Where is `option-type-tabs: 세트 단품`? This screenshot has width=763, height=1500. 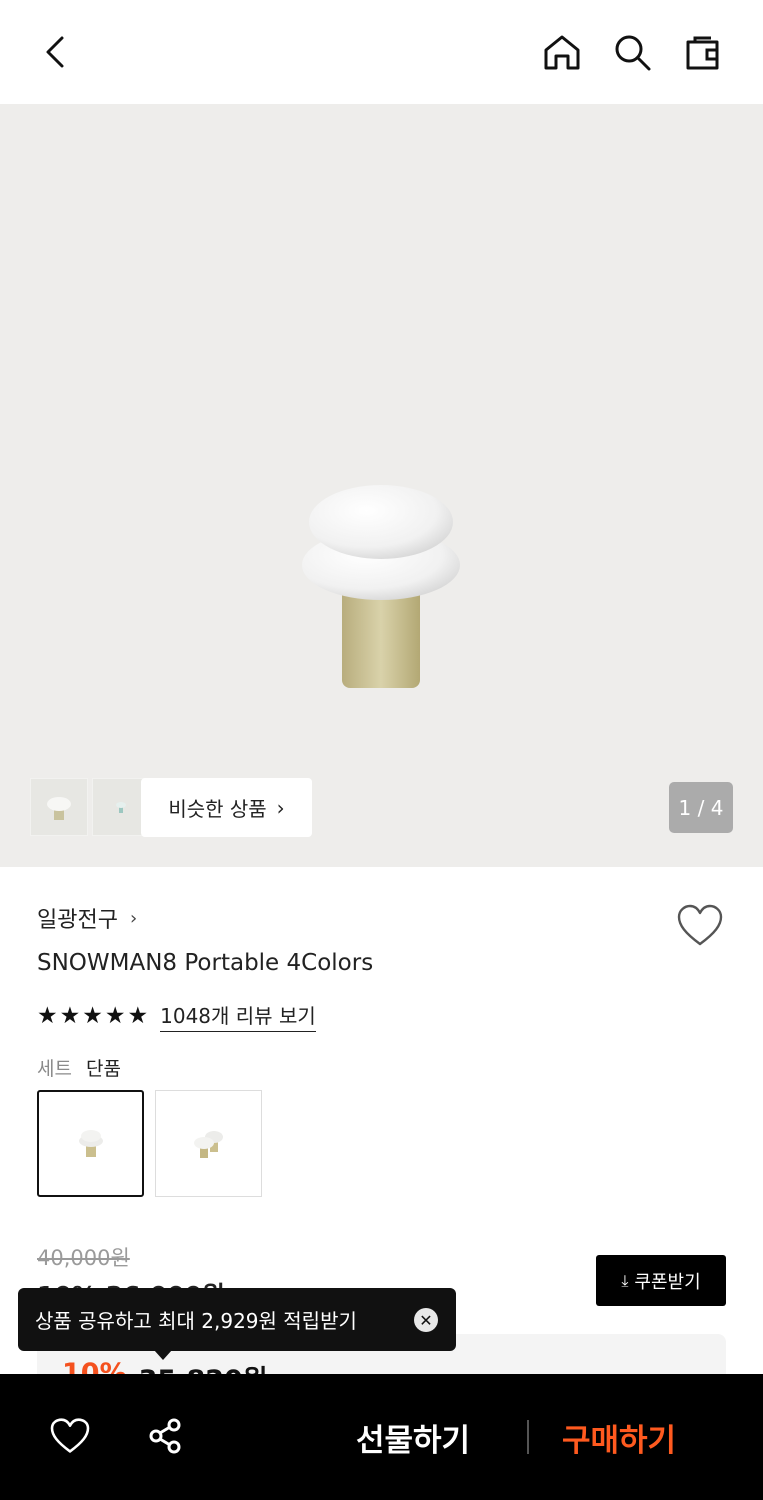
option-type-tabs: 세트 단품 is located at coordinates (79, 1067).